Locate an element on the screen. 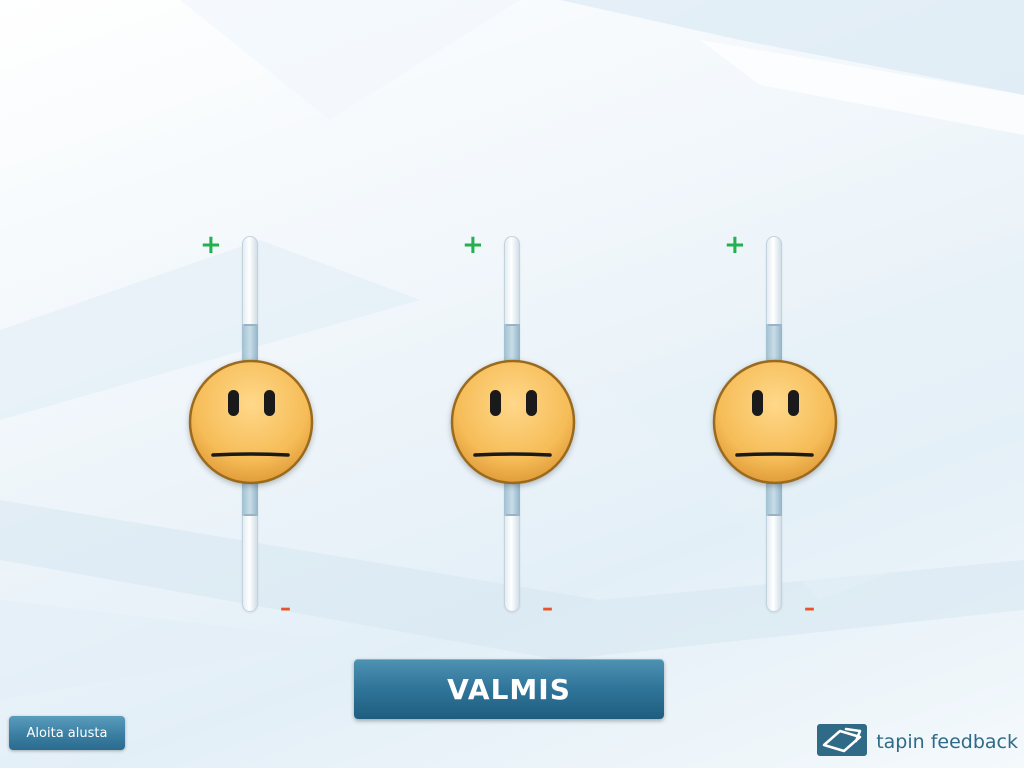 Image resolution: width=1024 pixels, height=768 pixels. feedback-slider-1: + – is located at coordinates (260, 427).